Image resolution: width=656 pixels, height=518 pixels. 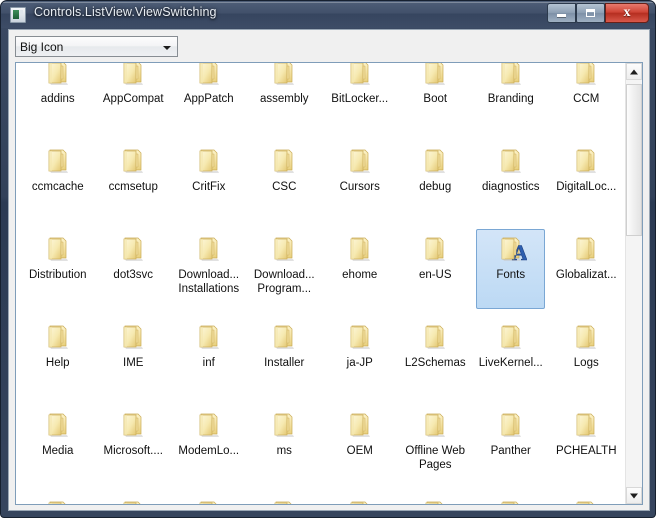 I want to click on listview-item: CCM, so click(x=587, y=101).